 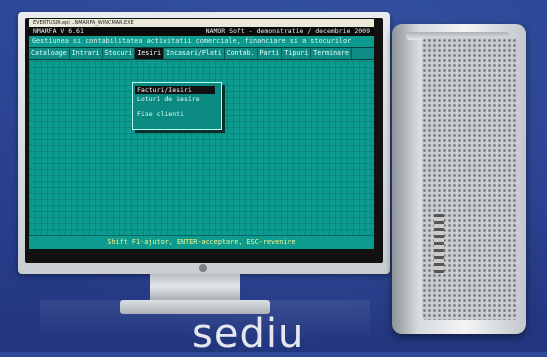 I want to click on caption-text: sediu, so click(x=248, y=334).